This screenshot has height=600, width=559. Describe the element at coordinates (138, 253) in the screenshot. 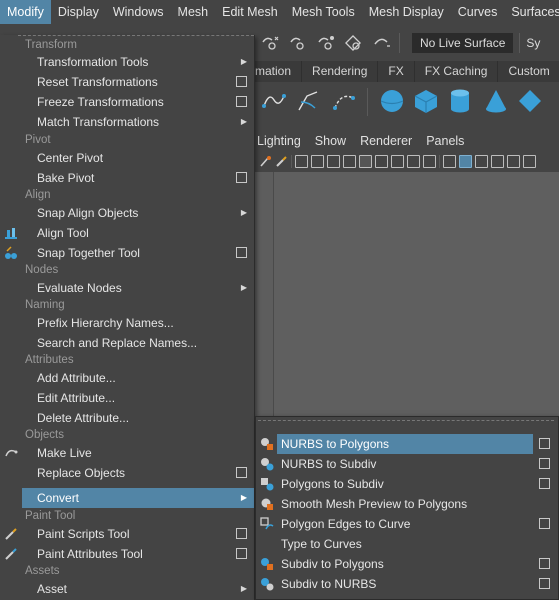

I see `menu-item-snap-together-tool: Snap Together Tool` at that location.